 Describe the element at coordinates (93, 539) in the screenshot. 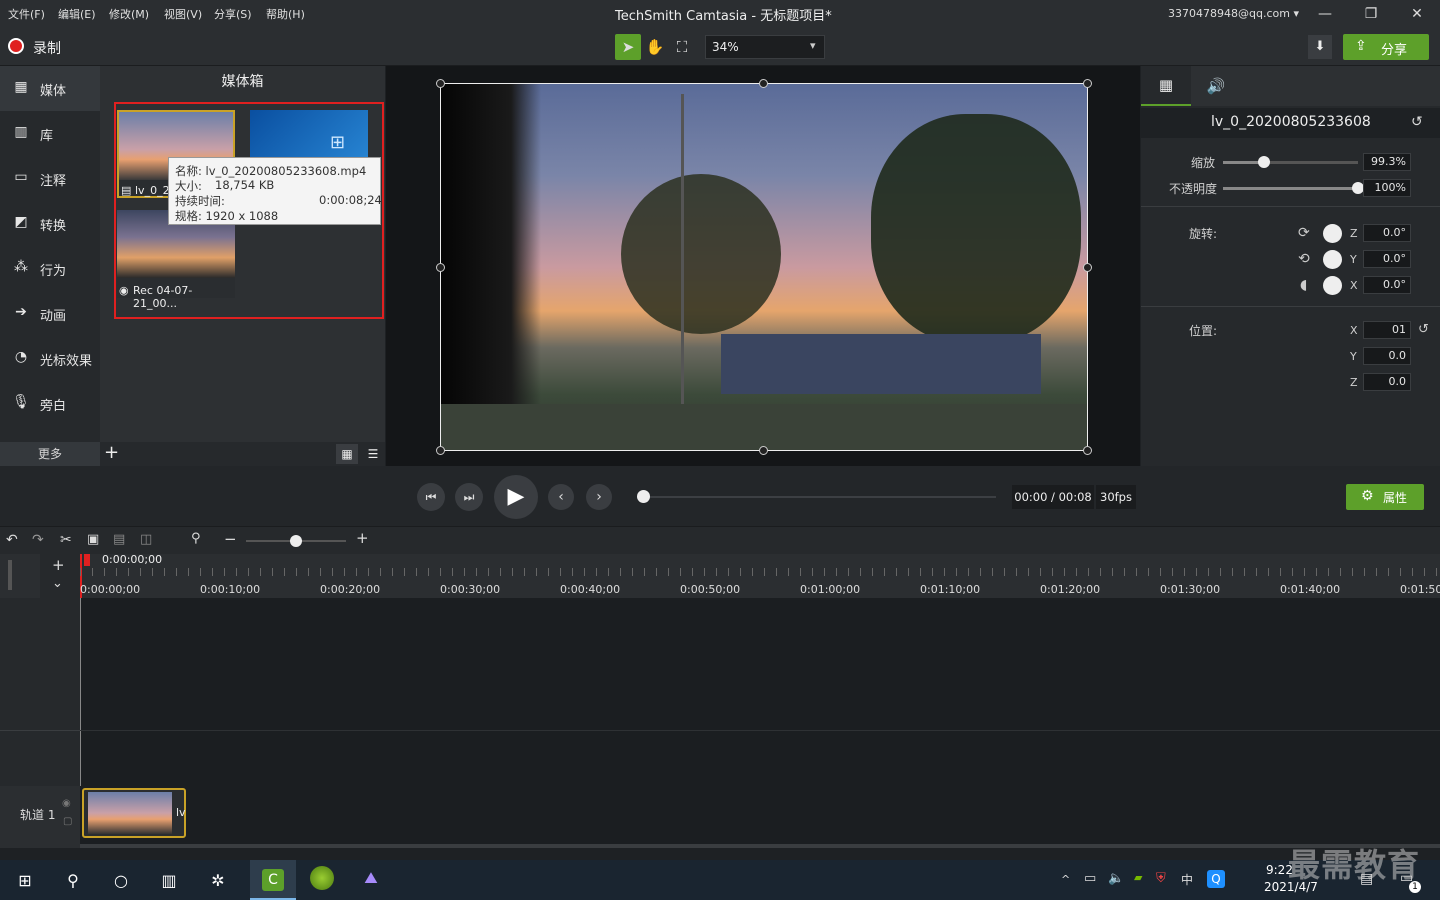

I see `copy-icon: ▣` at that location.